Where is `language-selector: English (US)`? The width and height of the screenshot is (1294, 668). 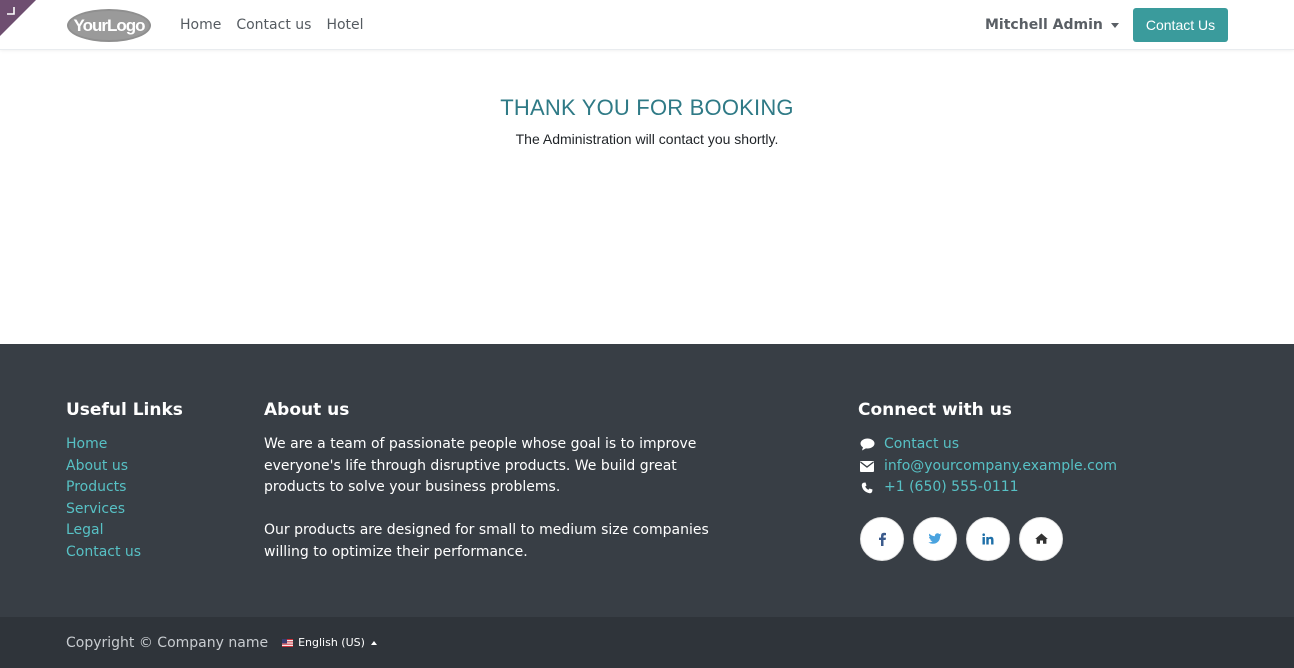 language-selector: English (US) is located at coordinates (329, 642).